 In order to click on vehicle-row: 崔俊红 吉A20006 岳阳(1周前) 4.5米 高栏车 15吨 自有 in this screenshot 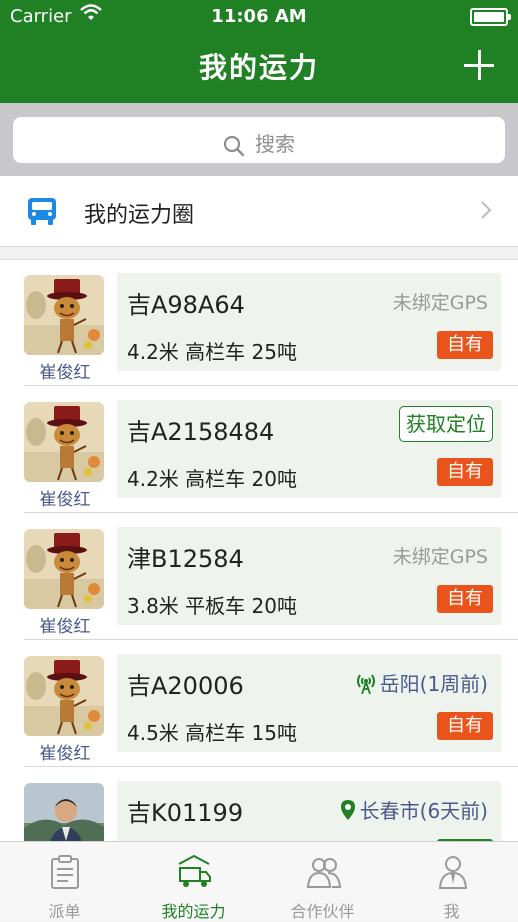, I will do `click(259, 704)`.